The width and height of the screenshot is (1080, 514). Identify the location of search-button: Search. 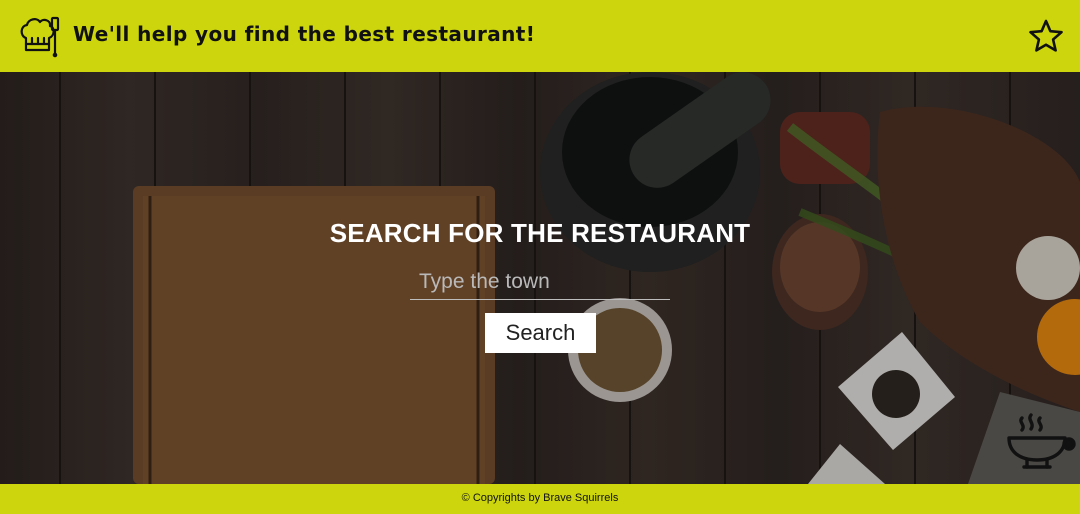
(540, 333).